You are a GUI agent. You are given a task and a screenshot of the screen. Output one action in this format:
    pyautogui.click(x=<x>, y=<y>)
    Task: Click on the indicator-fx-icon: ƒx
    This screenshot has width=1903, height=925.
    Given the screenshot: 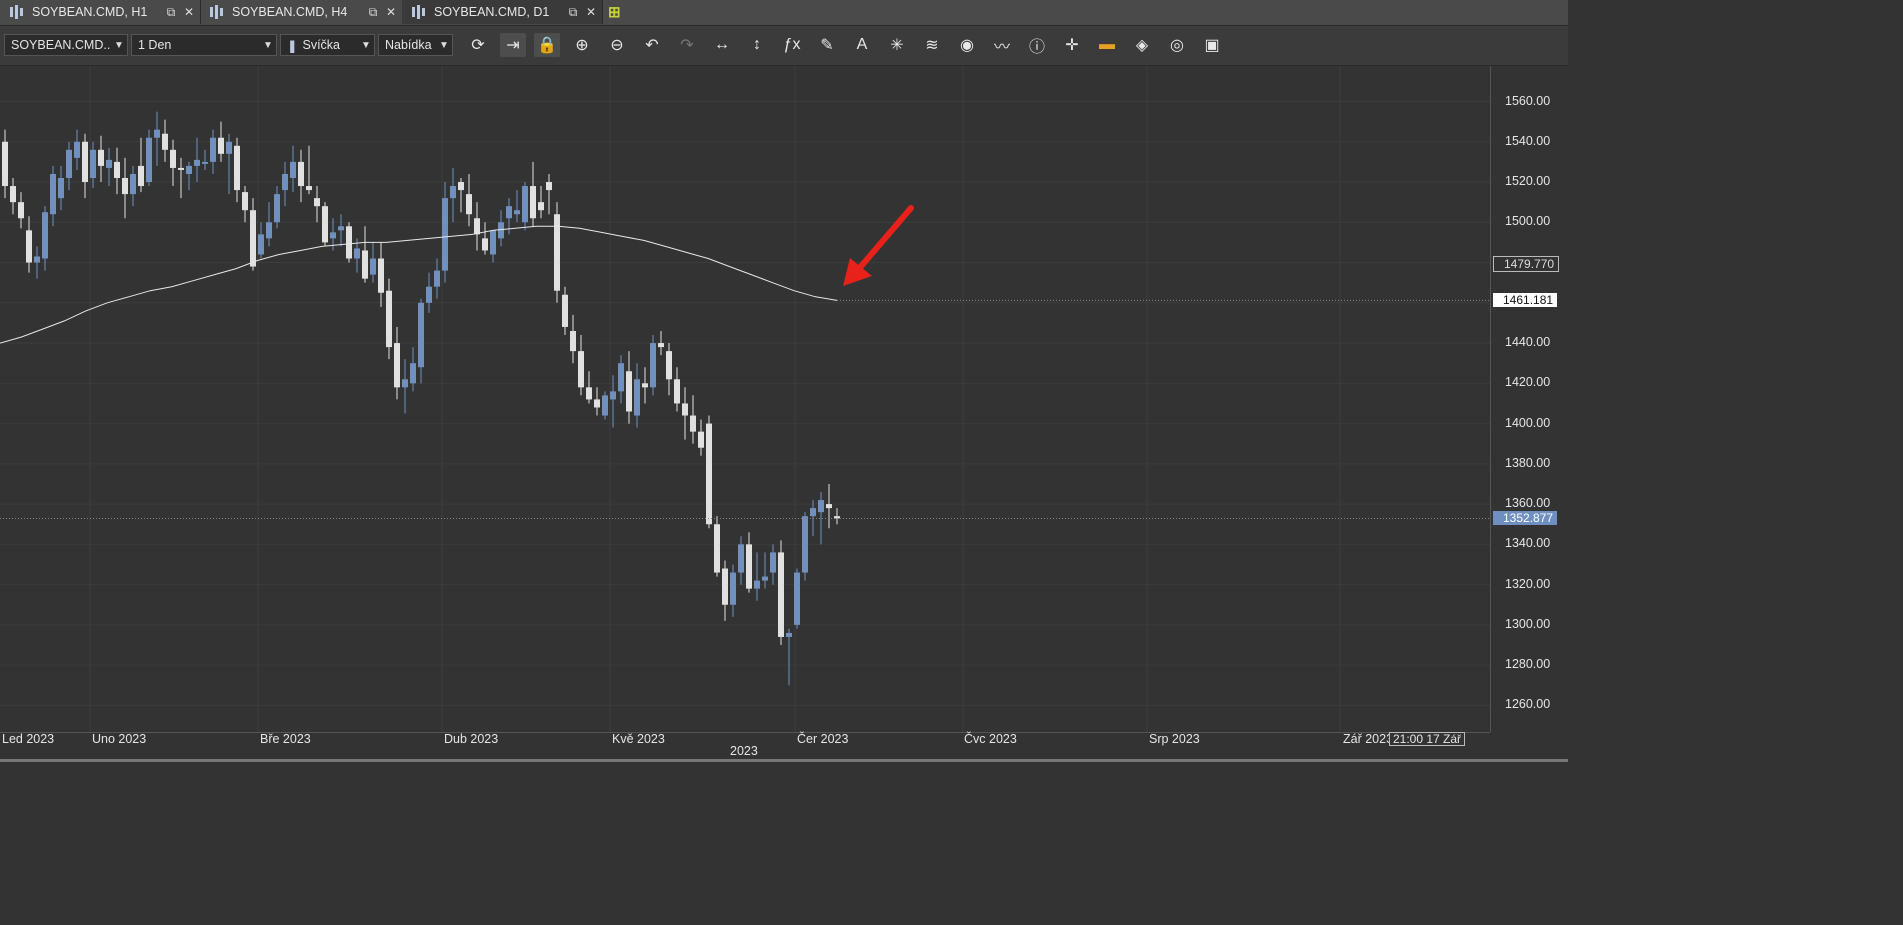 What is the action you would take?
    pyautogui.click(x=792, y=44)
    